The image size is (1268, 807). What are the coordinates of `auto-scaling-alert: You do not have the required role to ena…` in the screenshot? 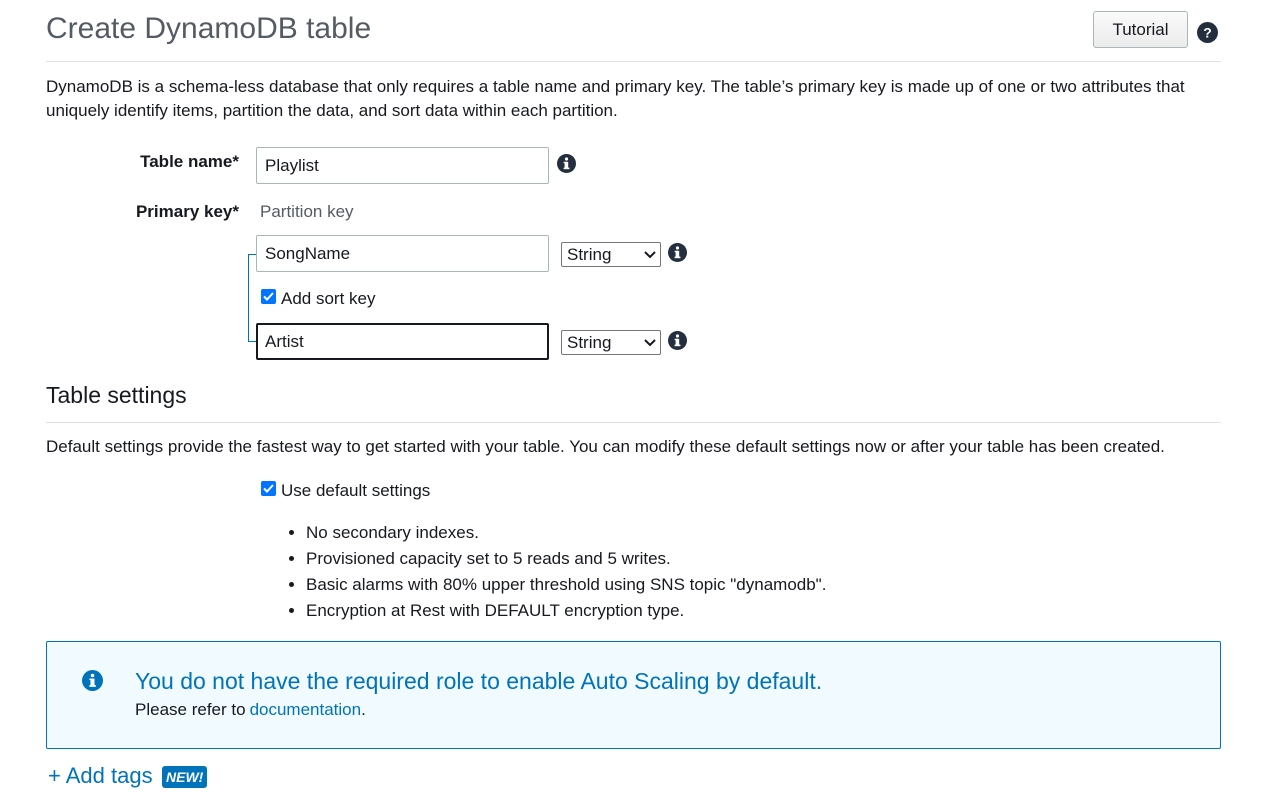 It's located at (633, 695).